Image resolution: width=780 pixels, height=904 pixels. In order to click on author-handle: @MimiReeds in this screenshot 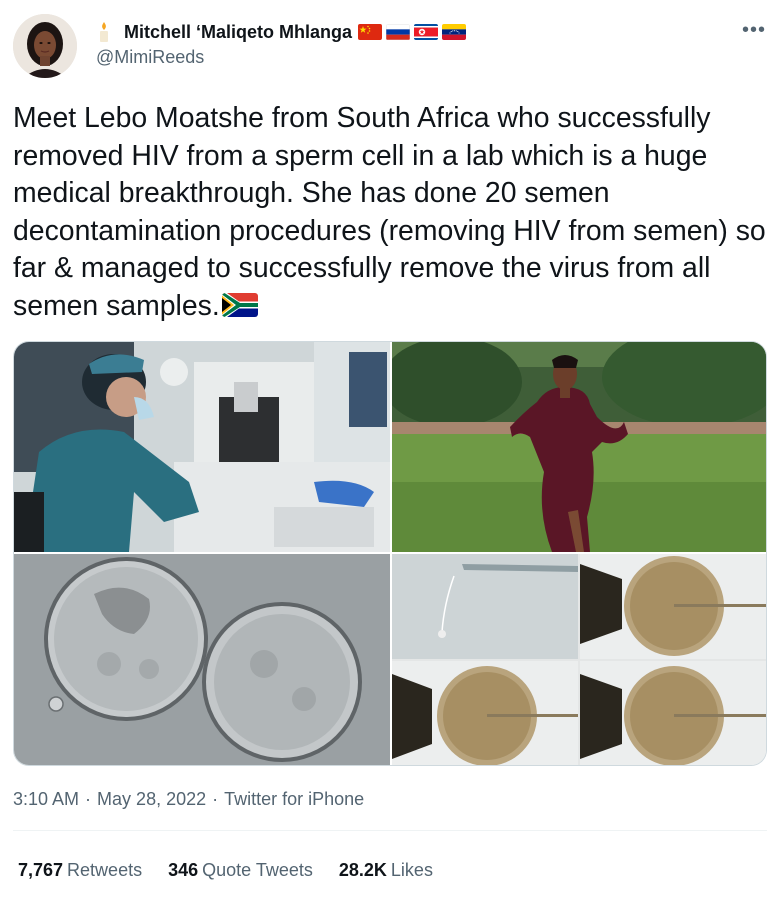, I will do `click(150, 57)`.